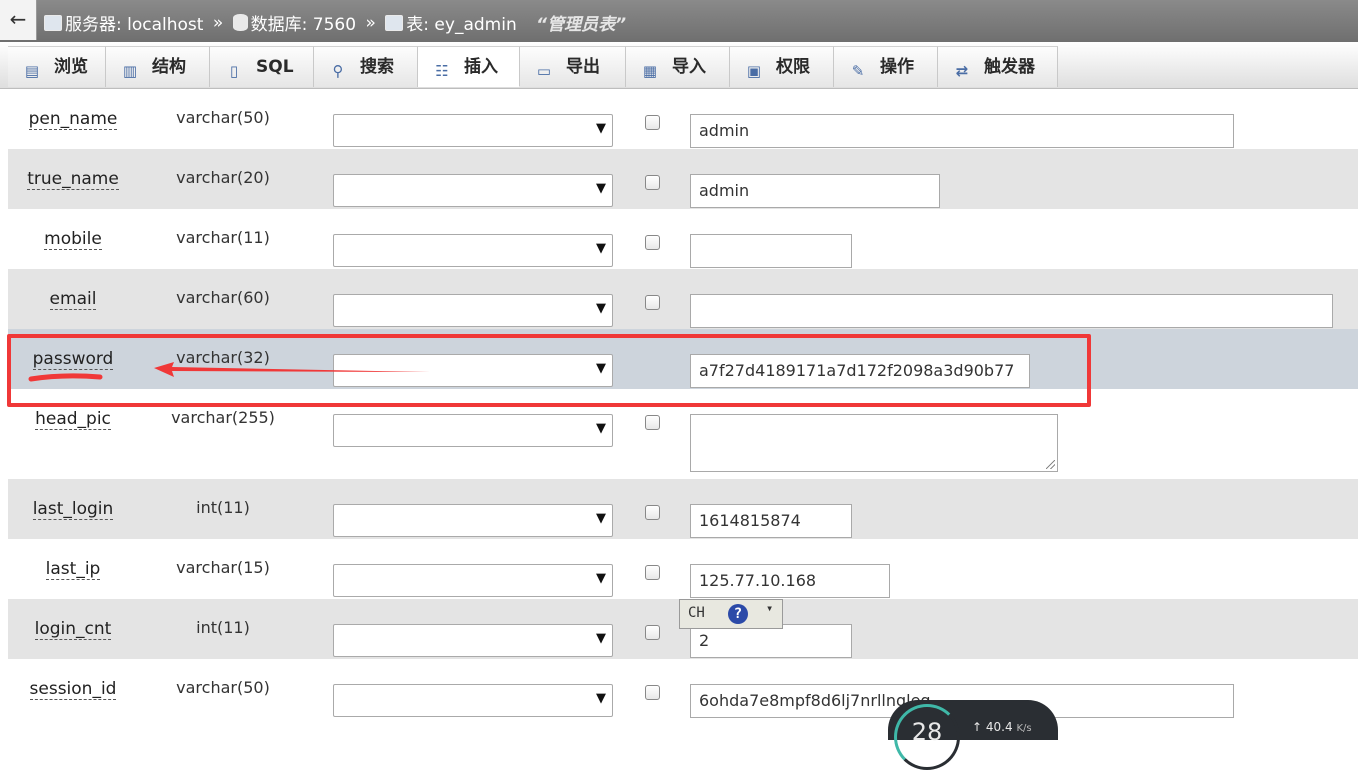  I want to click on tab-export: ▭ 导出, so click(573, 66).